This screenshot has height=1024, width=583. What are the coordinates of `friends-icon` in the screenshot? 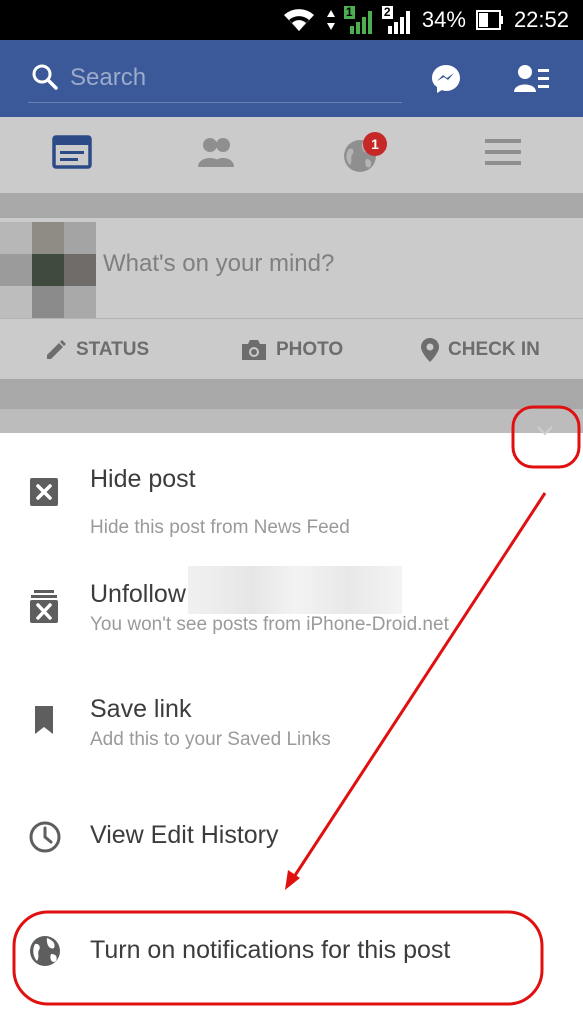 It's located at (216, 152).